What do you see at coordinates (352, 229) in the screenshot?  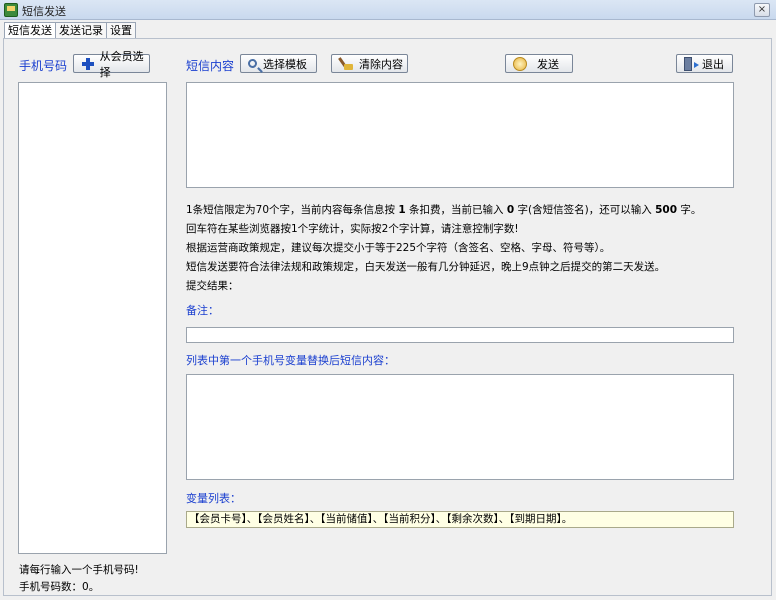 I see `info-line-newline: 回车符在某些浏览器按1个字统计，实际按2个字计算，请注意控制字数!` at bounding box center [352, 229].